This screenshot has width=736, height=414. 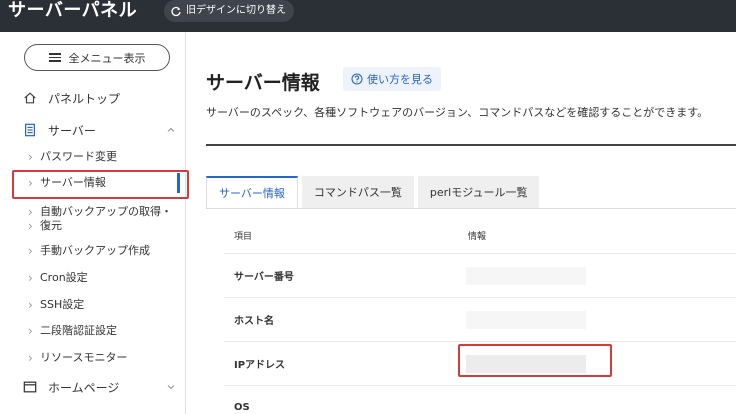 I want to click on all-menu-button: 全メニュー表示, so click(x=97, y=57).